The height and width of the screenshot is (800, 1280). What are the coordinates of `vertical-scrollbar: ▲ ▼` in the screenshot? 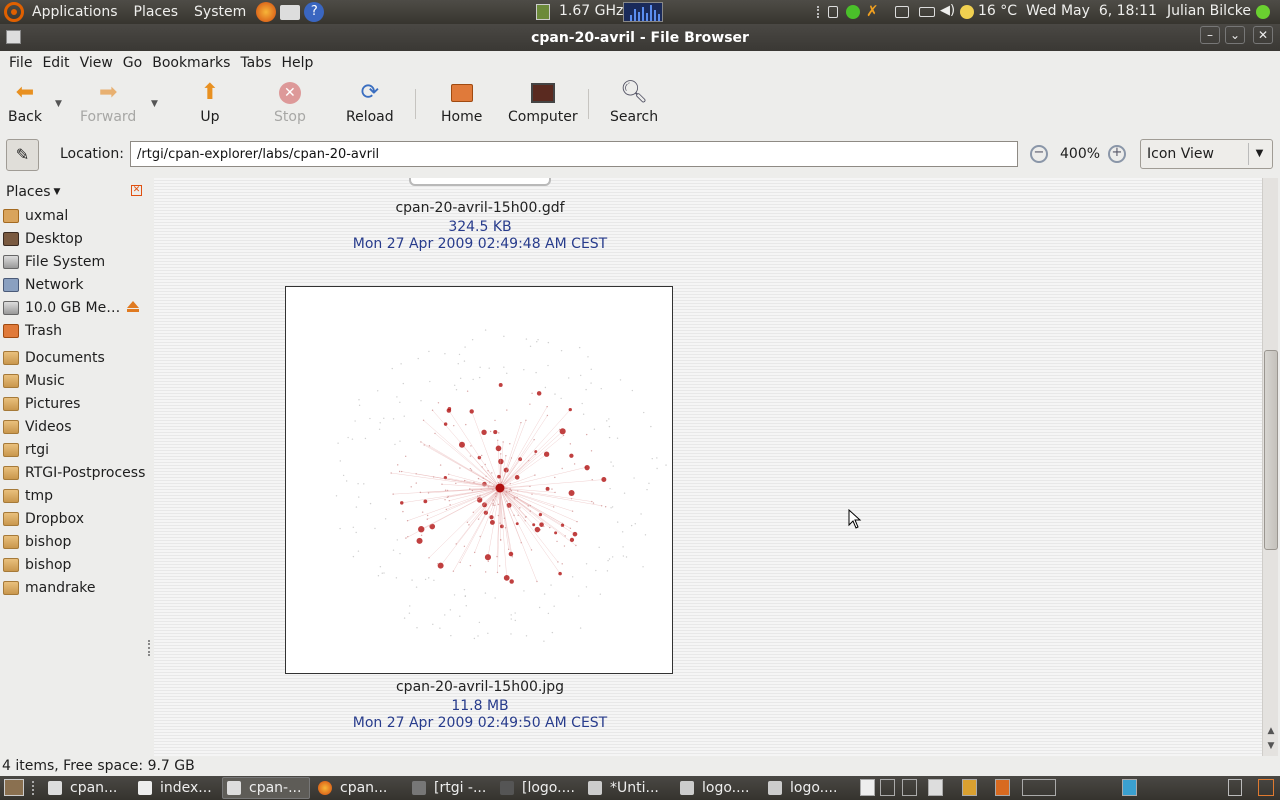 It's located at (1270, 467).